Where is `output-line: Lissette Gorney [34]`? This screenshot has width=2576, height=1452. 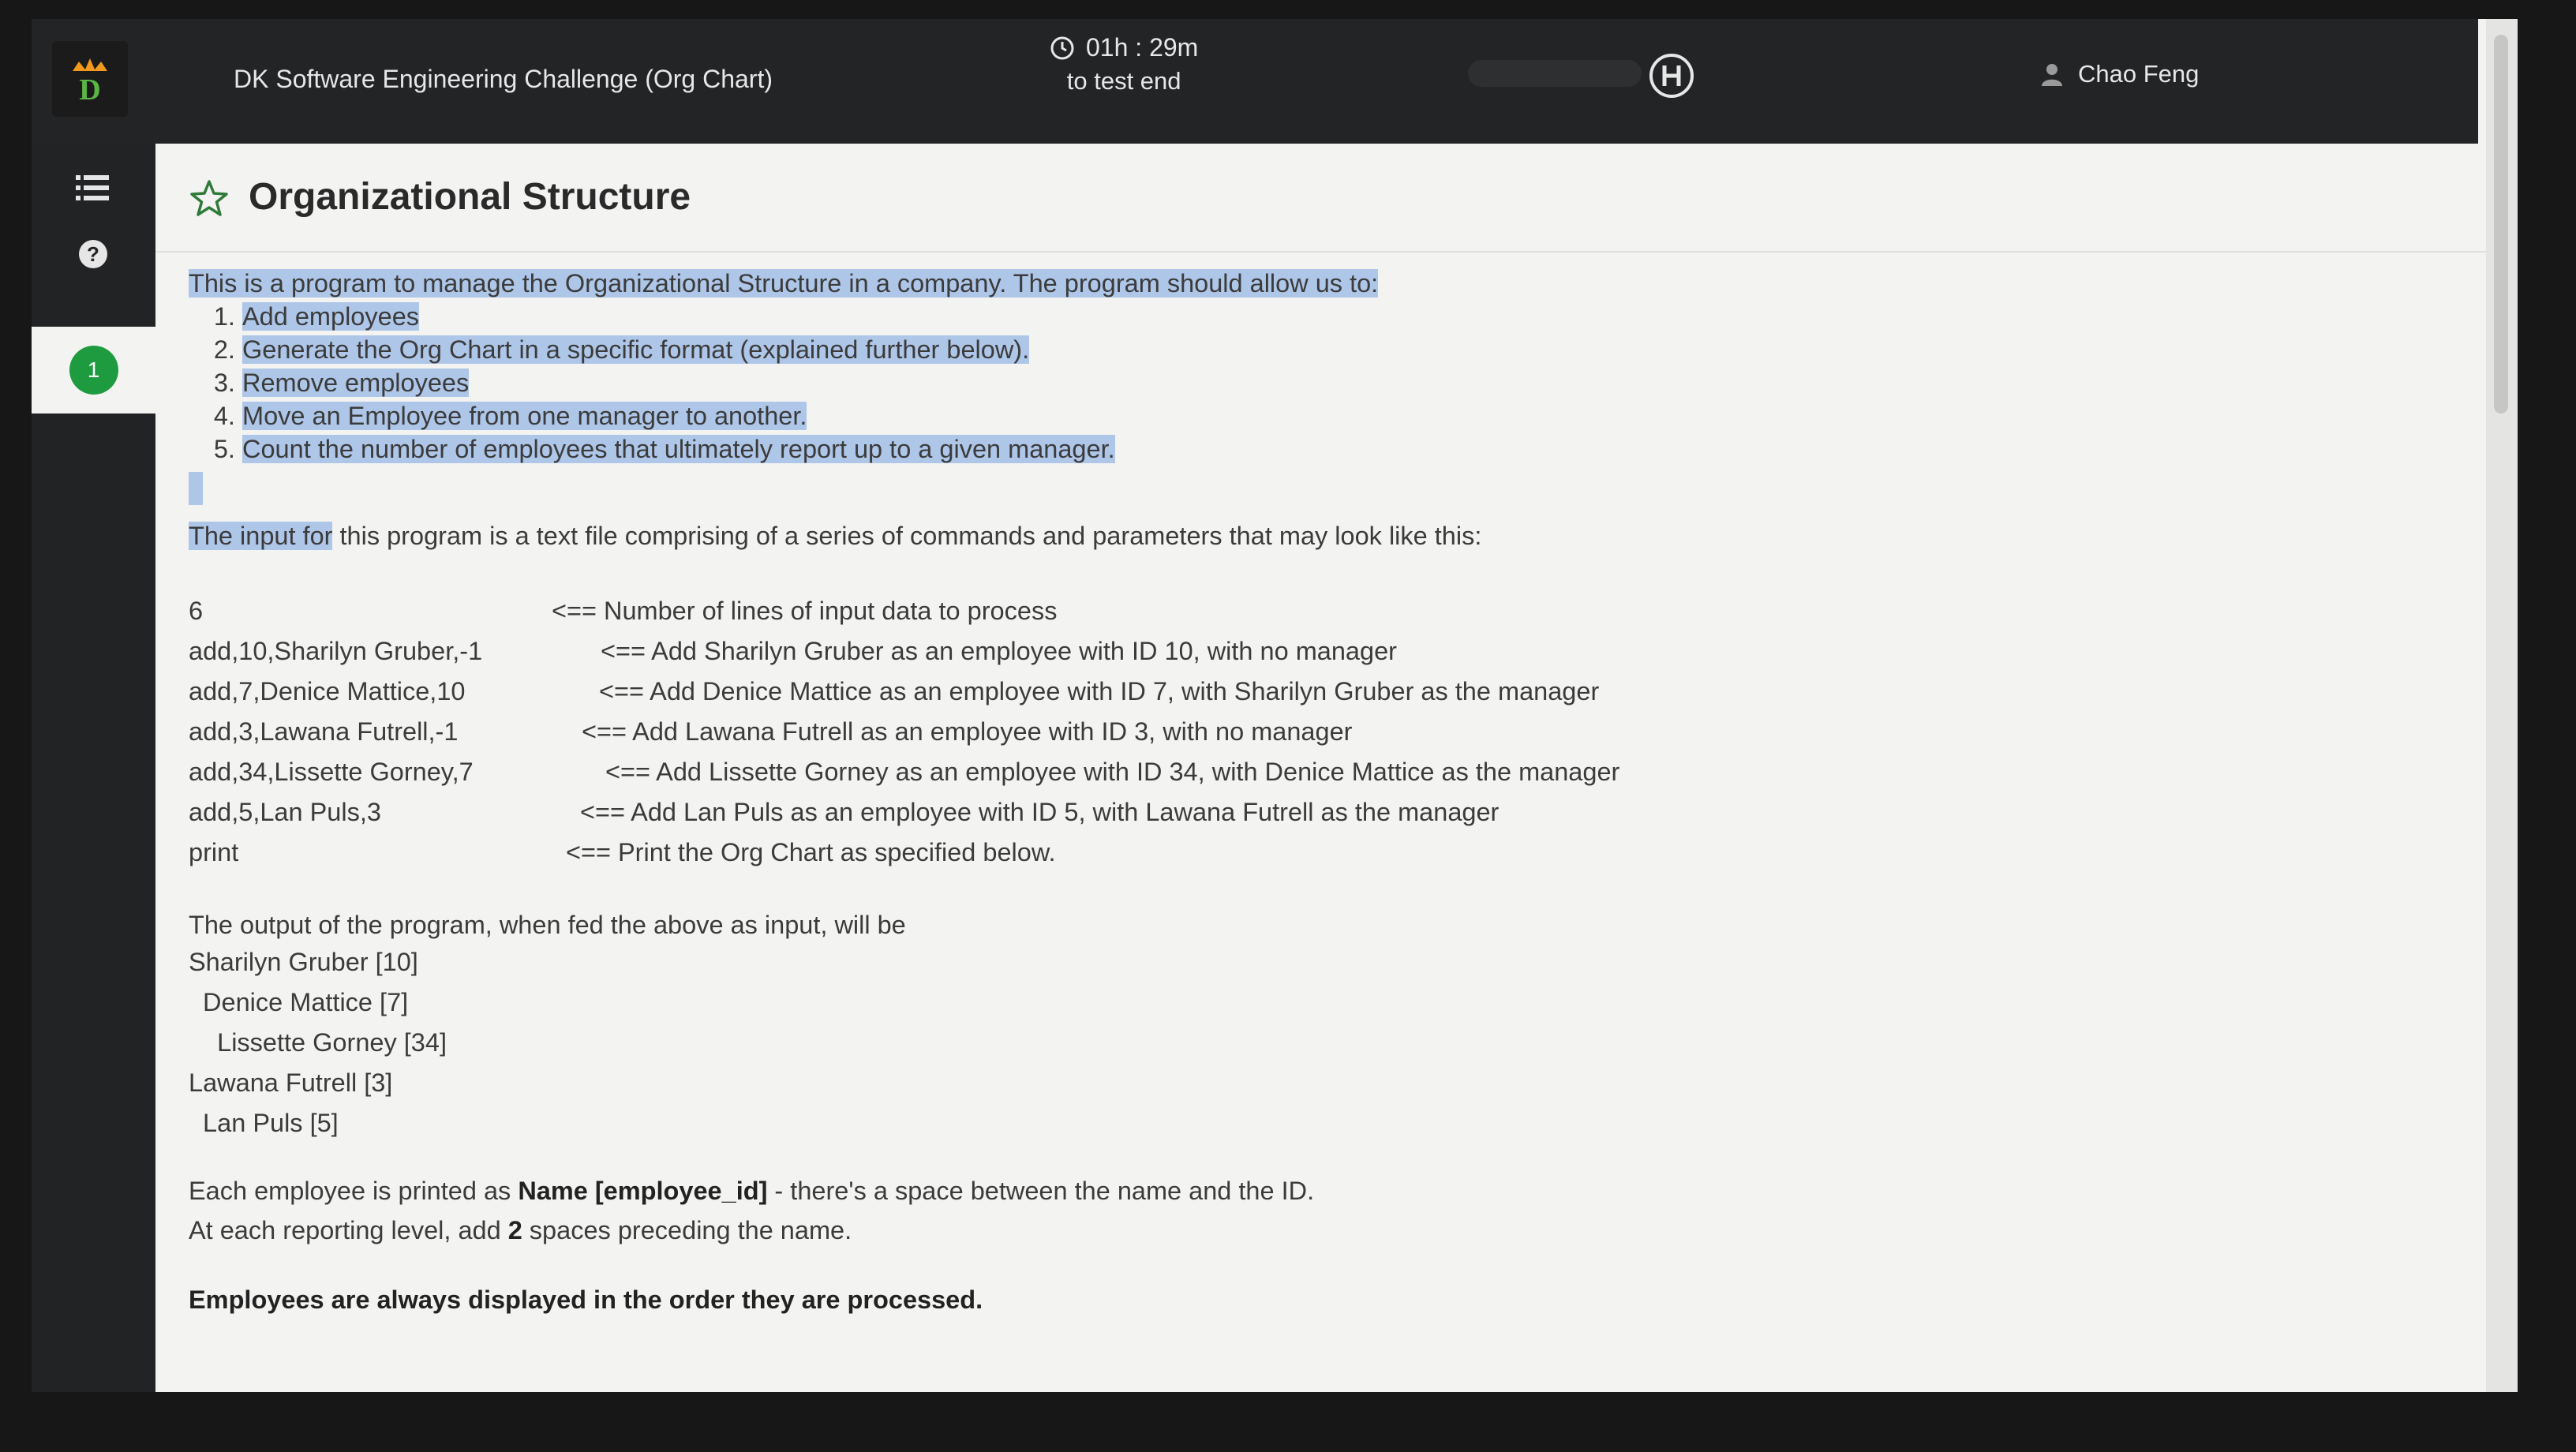 output-line: Lissette Gorney [34] is located at coordinates (318, 1042).